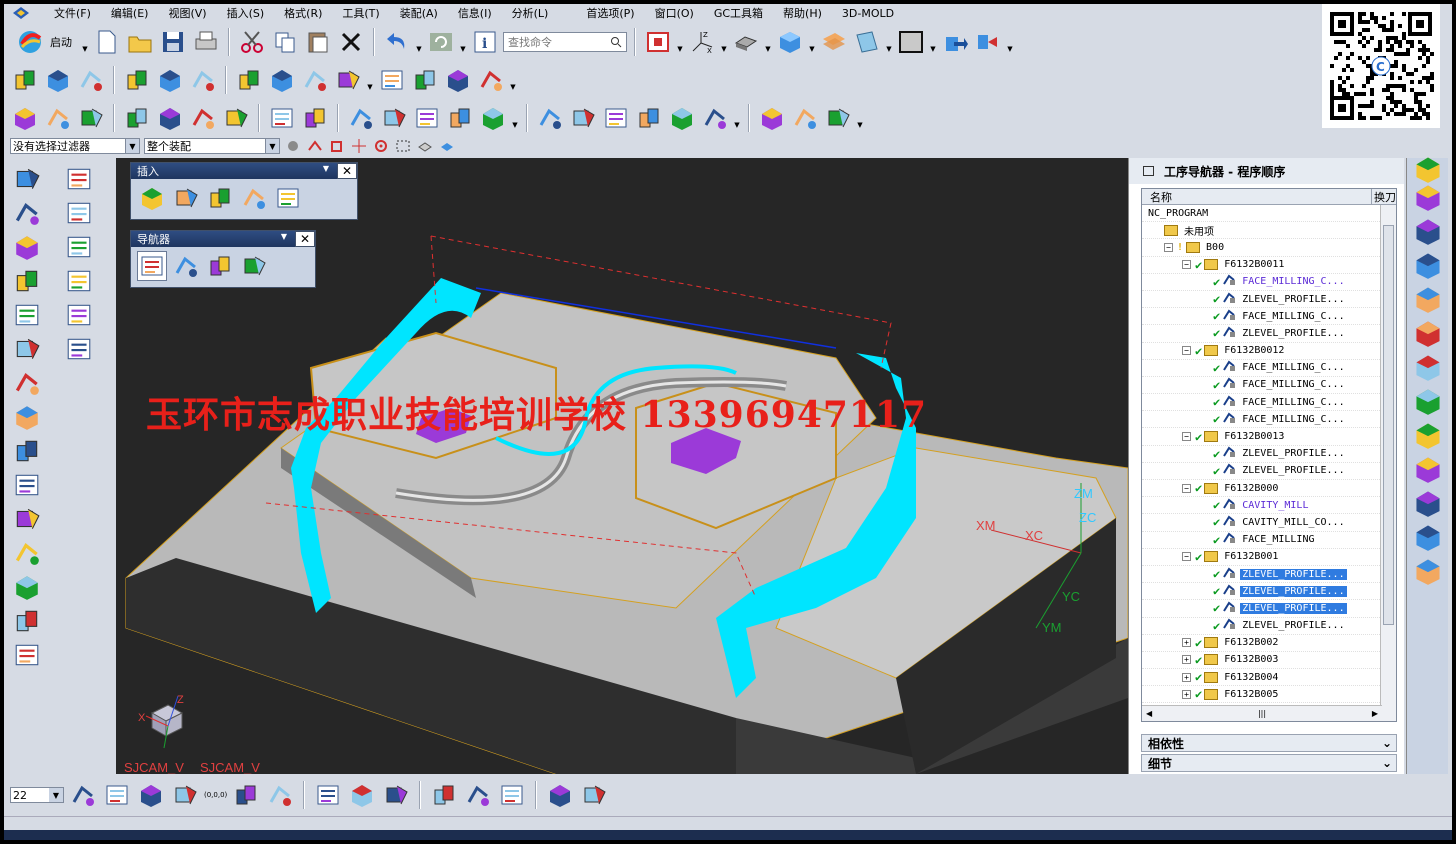 The image size is (1456, 844). What do you see at coordinates (1148, 171) in the screenshot?
I see `maximize-icon` at bounding box center [1148, 171].